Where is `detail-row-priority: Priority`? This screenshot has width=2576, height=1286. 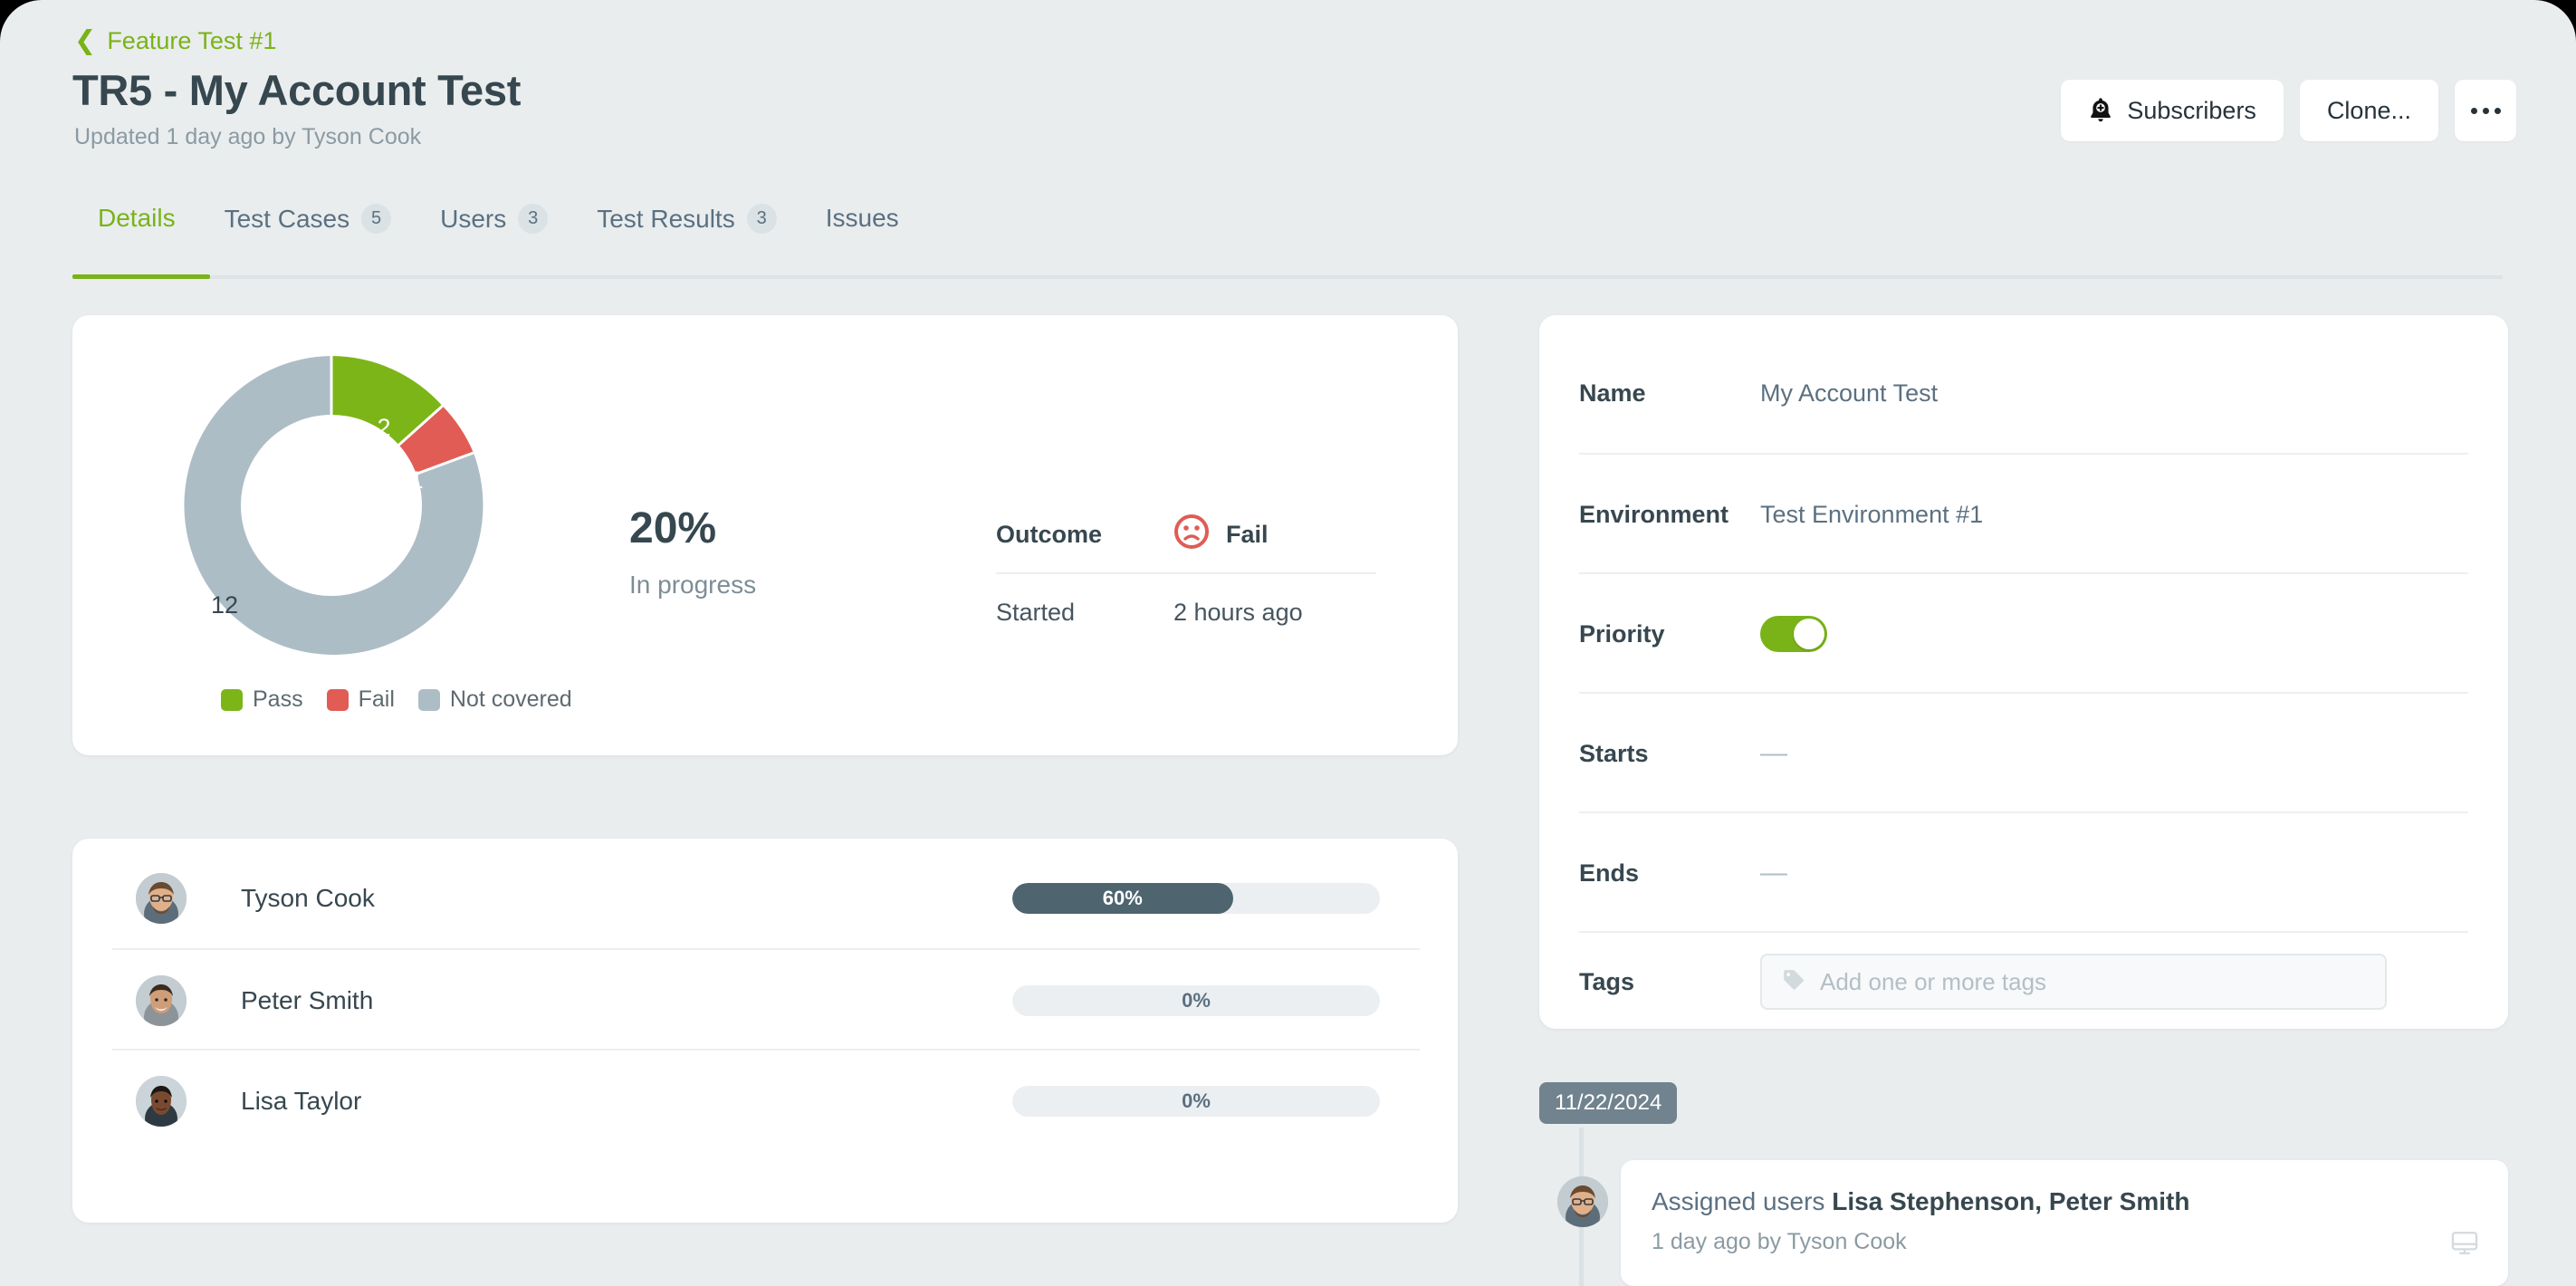 detail-row-priority: Priority is located at coordinates (2023, 633).